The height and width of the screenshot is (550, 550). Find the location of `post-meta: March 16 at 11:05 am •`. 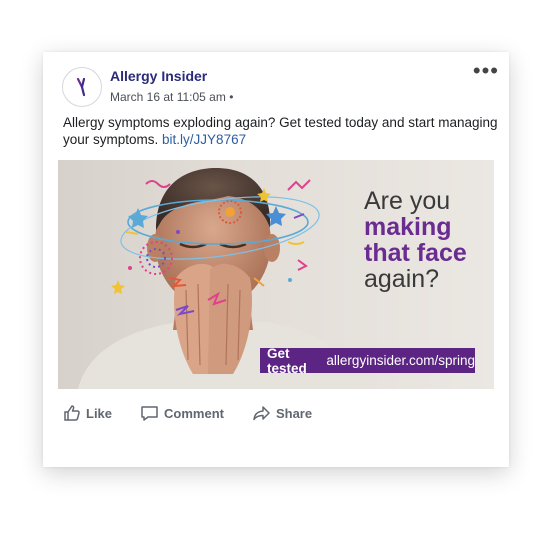

post-meta: March 16 at 11:05 am • is located at coordinates (171, 97).